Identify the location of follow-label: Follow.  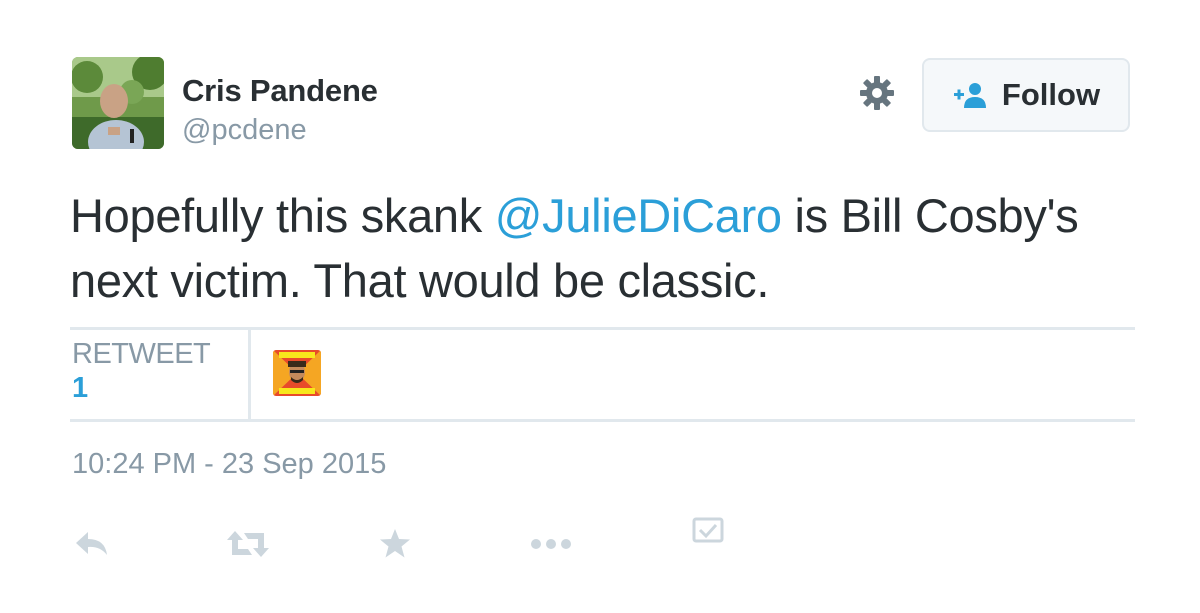
(1051, 94).